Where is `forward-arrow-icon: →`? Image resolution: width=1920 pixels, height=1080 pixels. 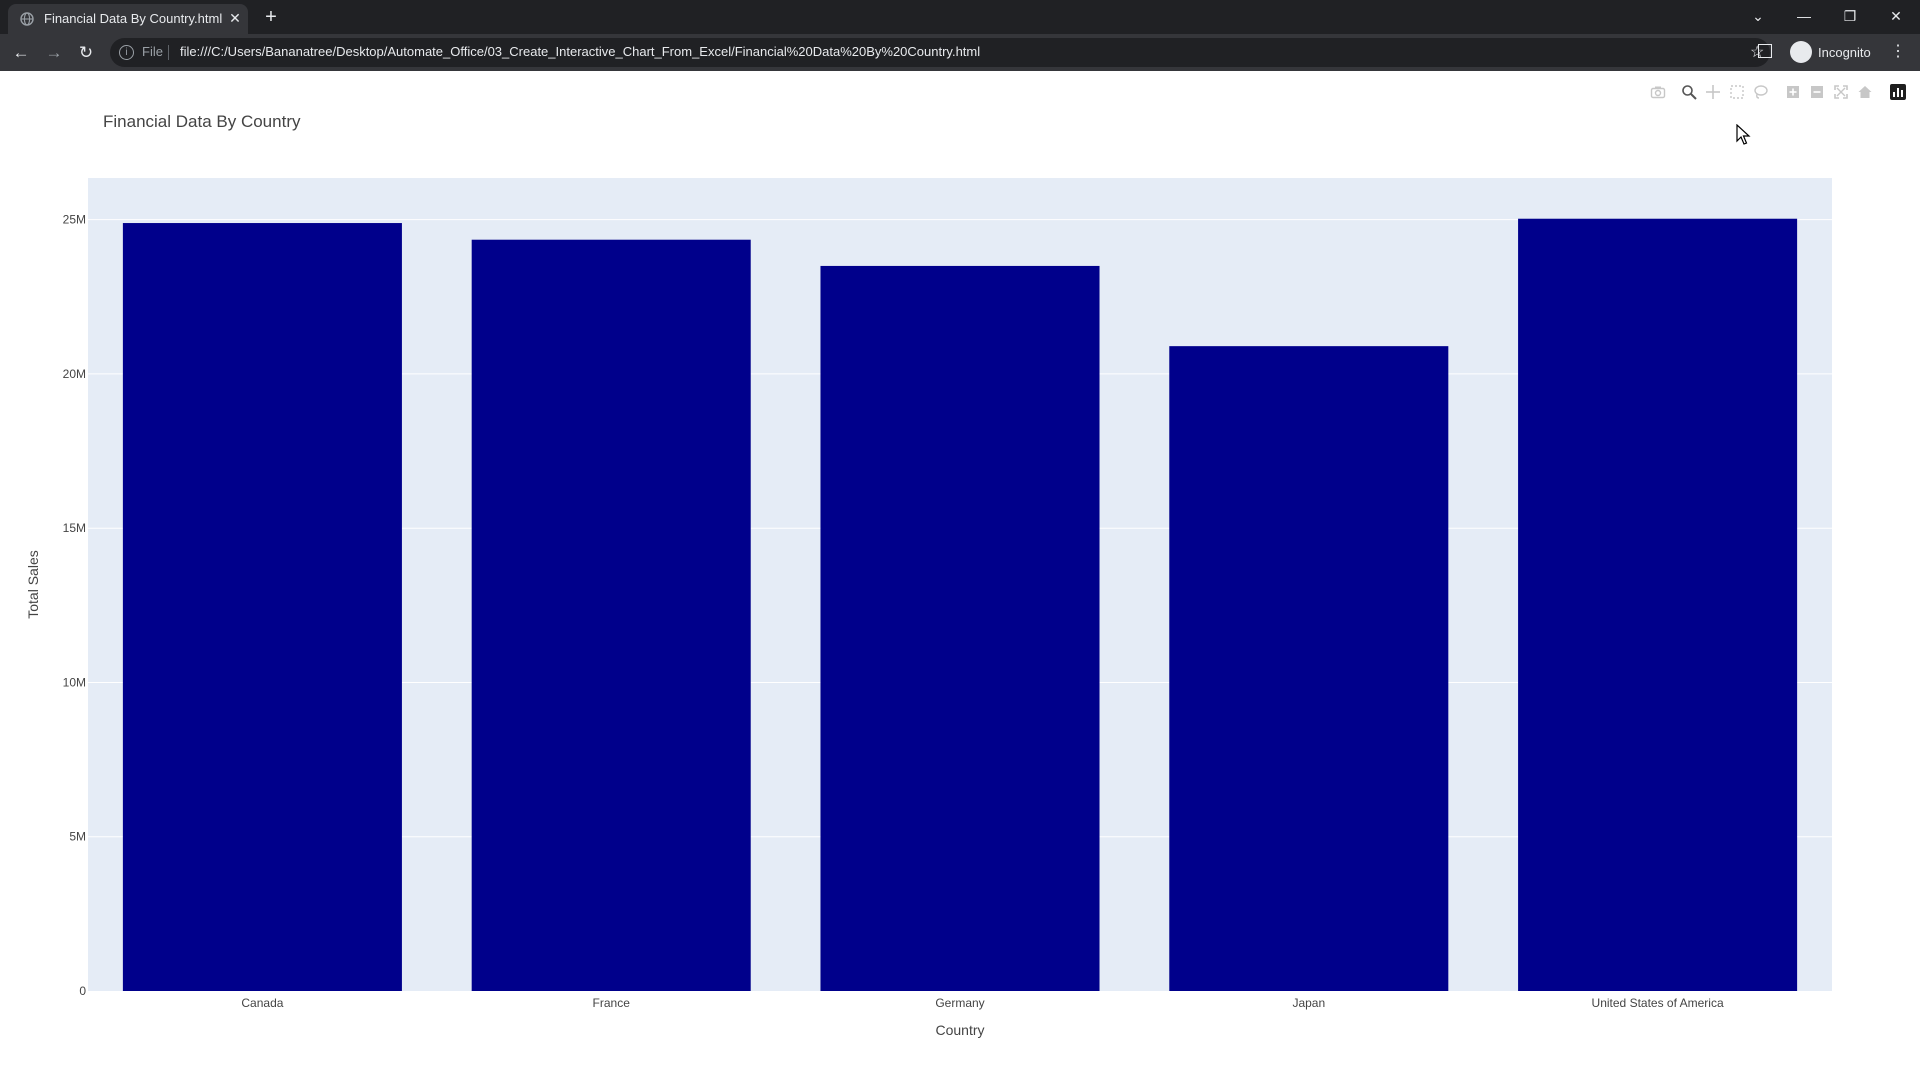 forward-arrow-icon: → is located at coordinates (54, 53).